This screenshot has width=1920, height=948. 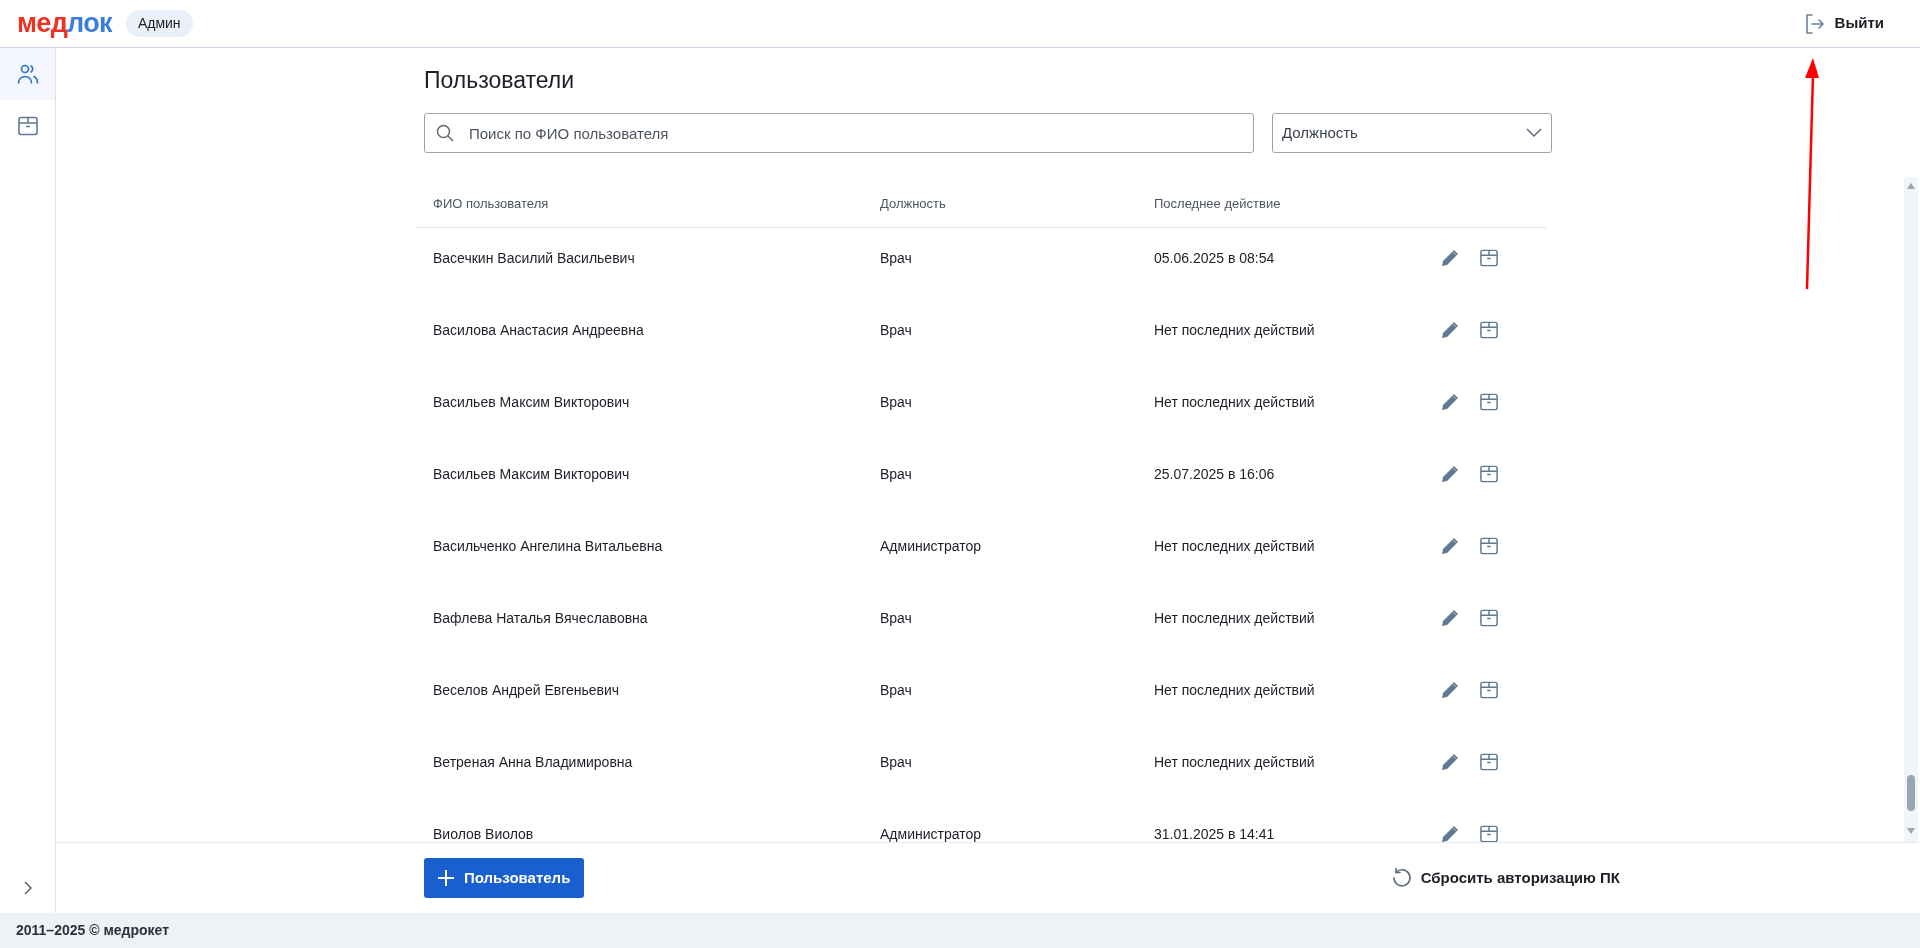 What do you see at coordinates (1401, 878) in the screenshot?
I see `reset-icon` at bounding box center [1401, 878].